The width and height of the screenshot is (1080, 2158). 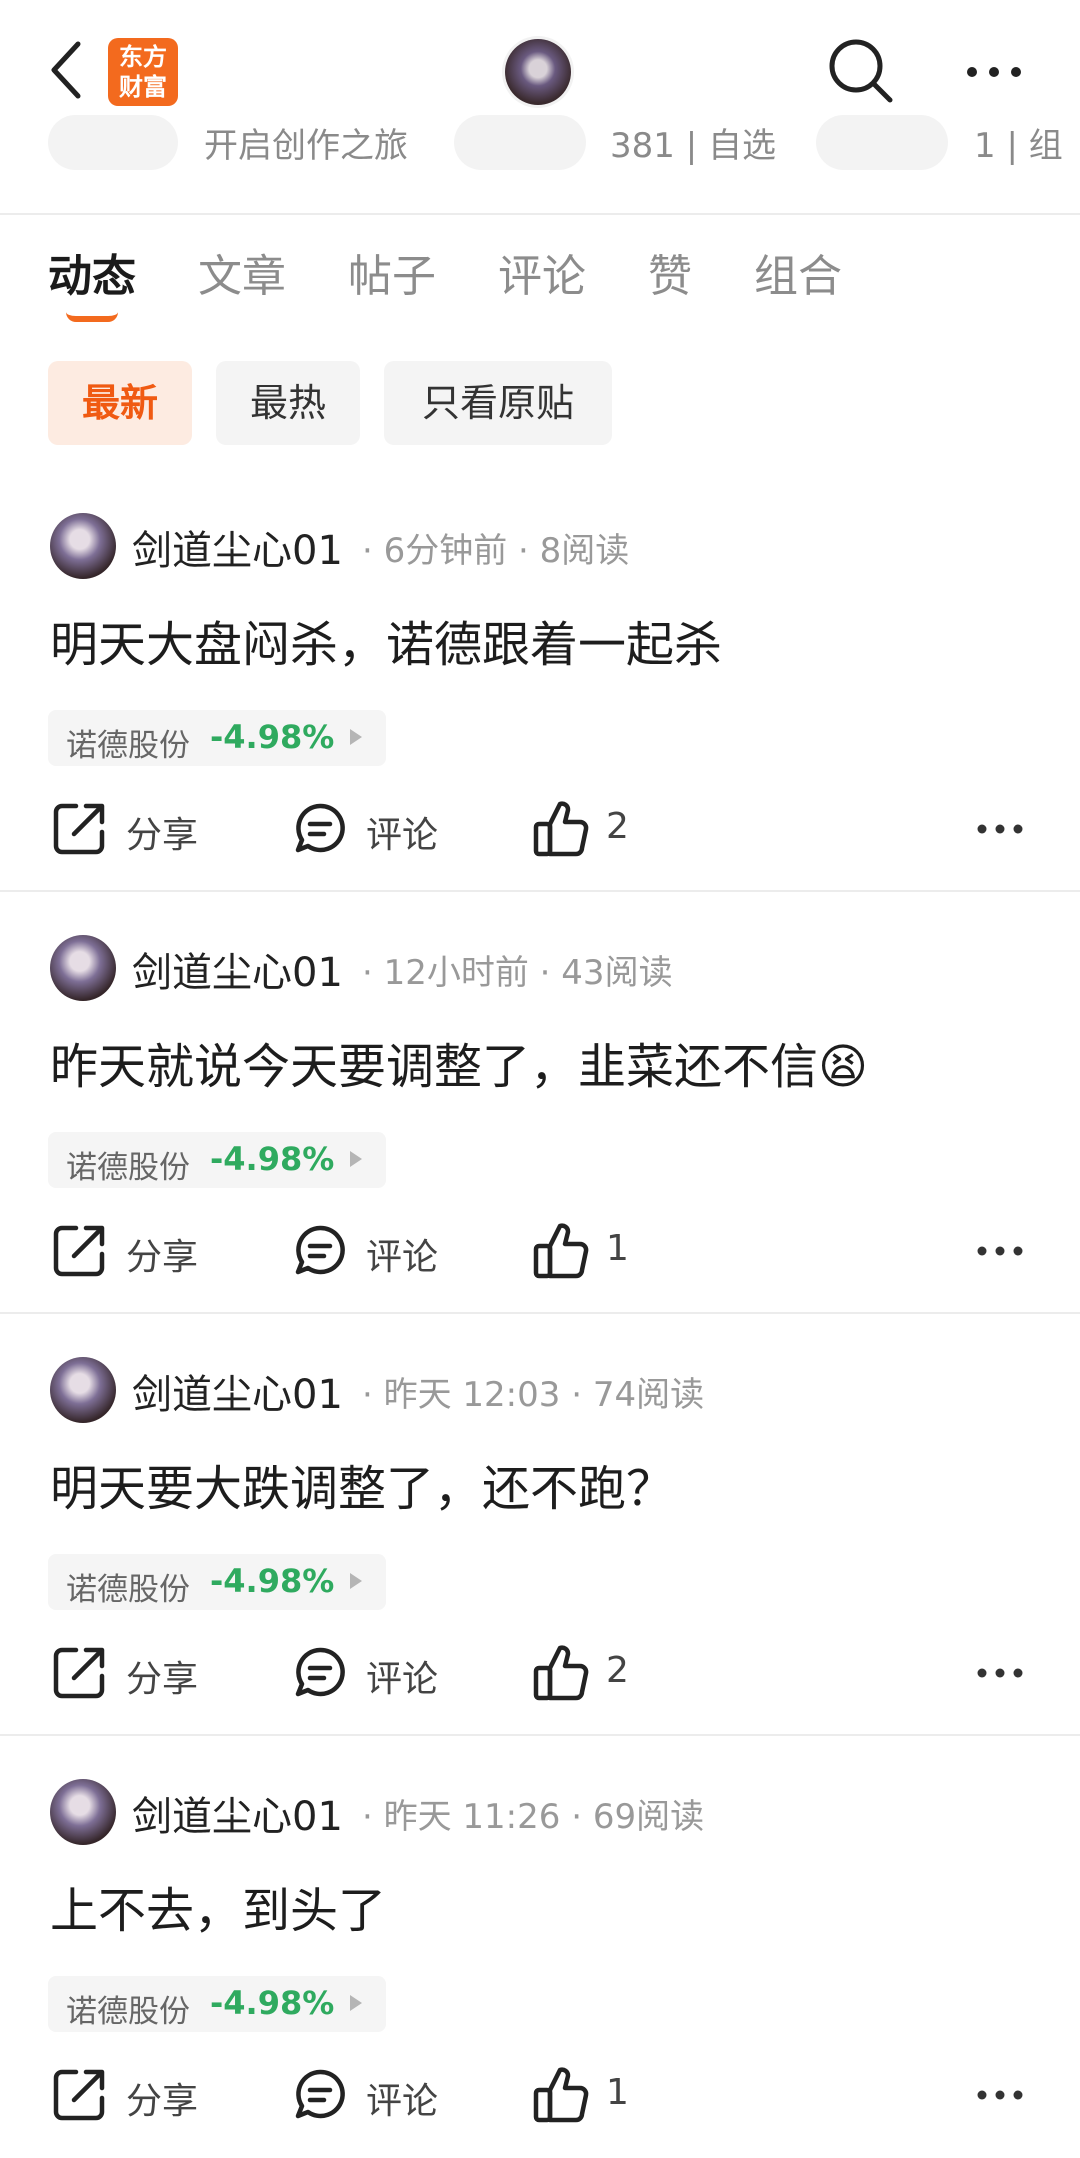 I want to click on like-count: 2, so click(x=617, y=826).